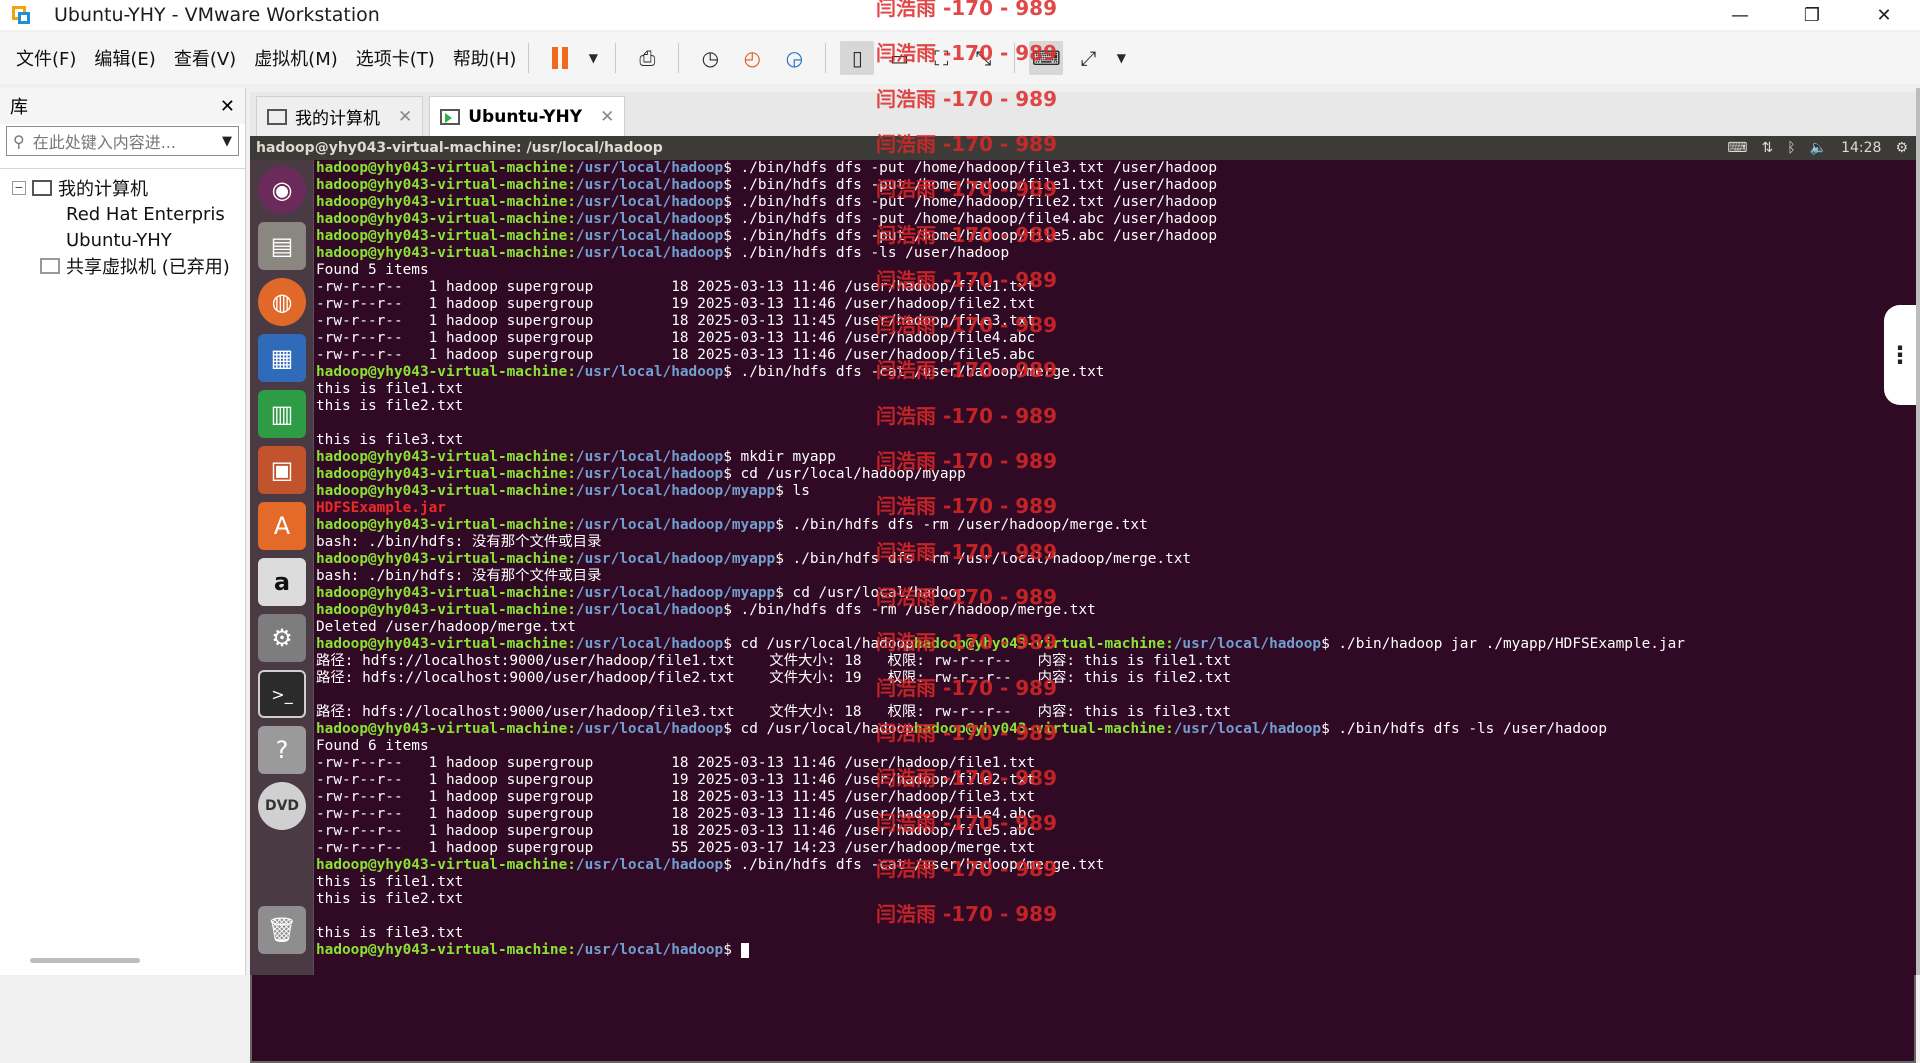 The width and height of the screenshot is (1920, 1063). What do you see at coordinates (1121, 58) in the screenshot?
I see `stretch-dropdown-icon: ▼` at bounding box center [1121, 58].